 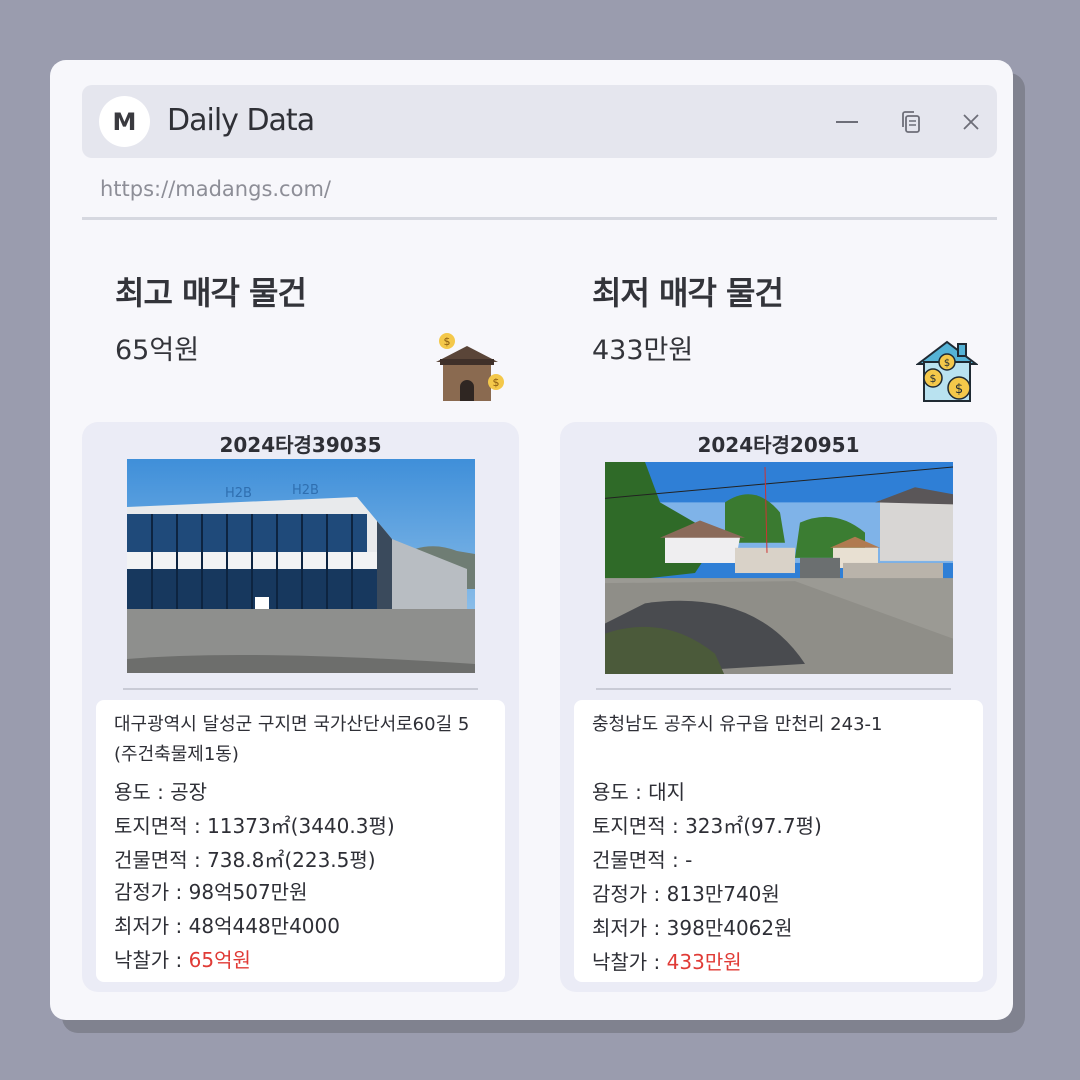 I want to click on minimize-icon, so click(x=847, y=122).